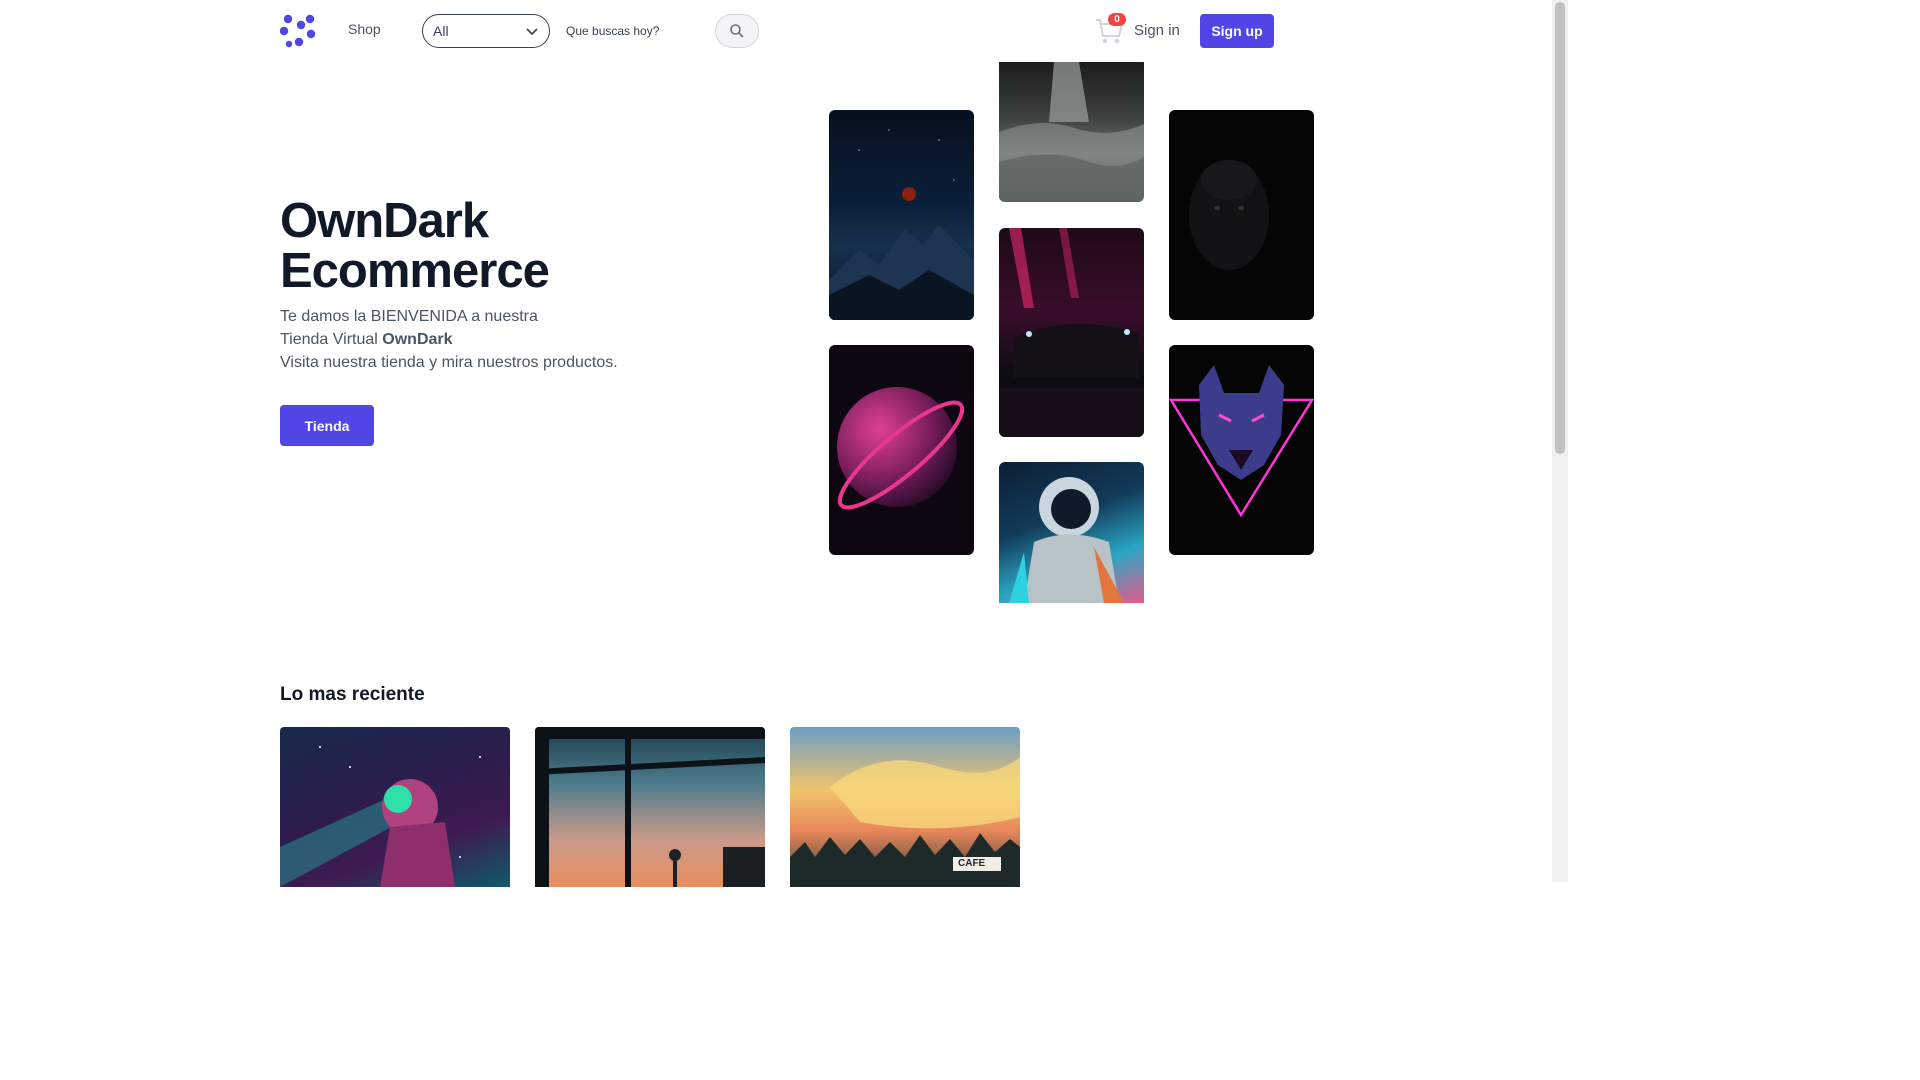 This screenshot has height=1080, width=1920. What do you see at coordinates (409, 316) in the screenshot?
I see `hero-text-line1: Te damos la BIENVENIDA a nuestra` at bounding box center [409, 316].